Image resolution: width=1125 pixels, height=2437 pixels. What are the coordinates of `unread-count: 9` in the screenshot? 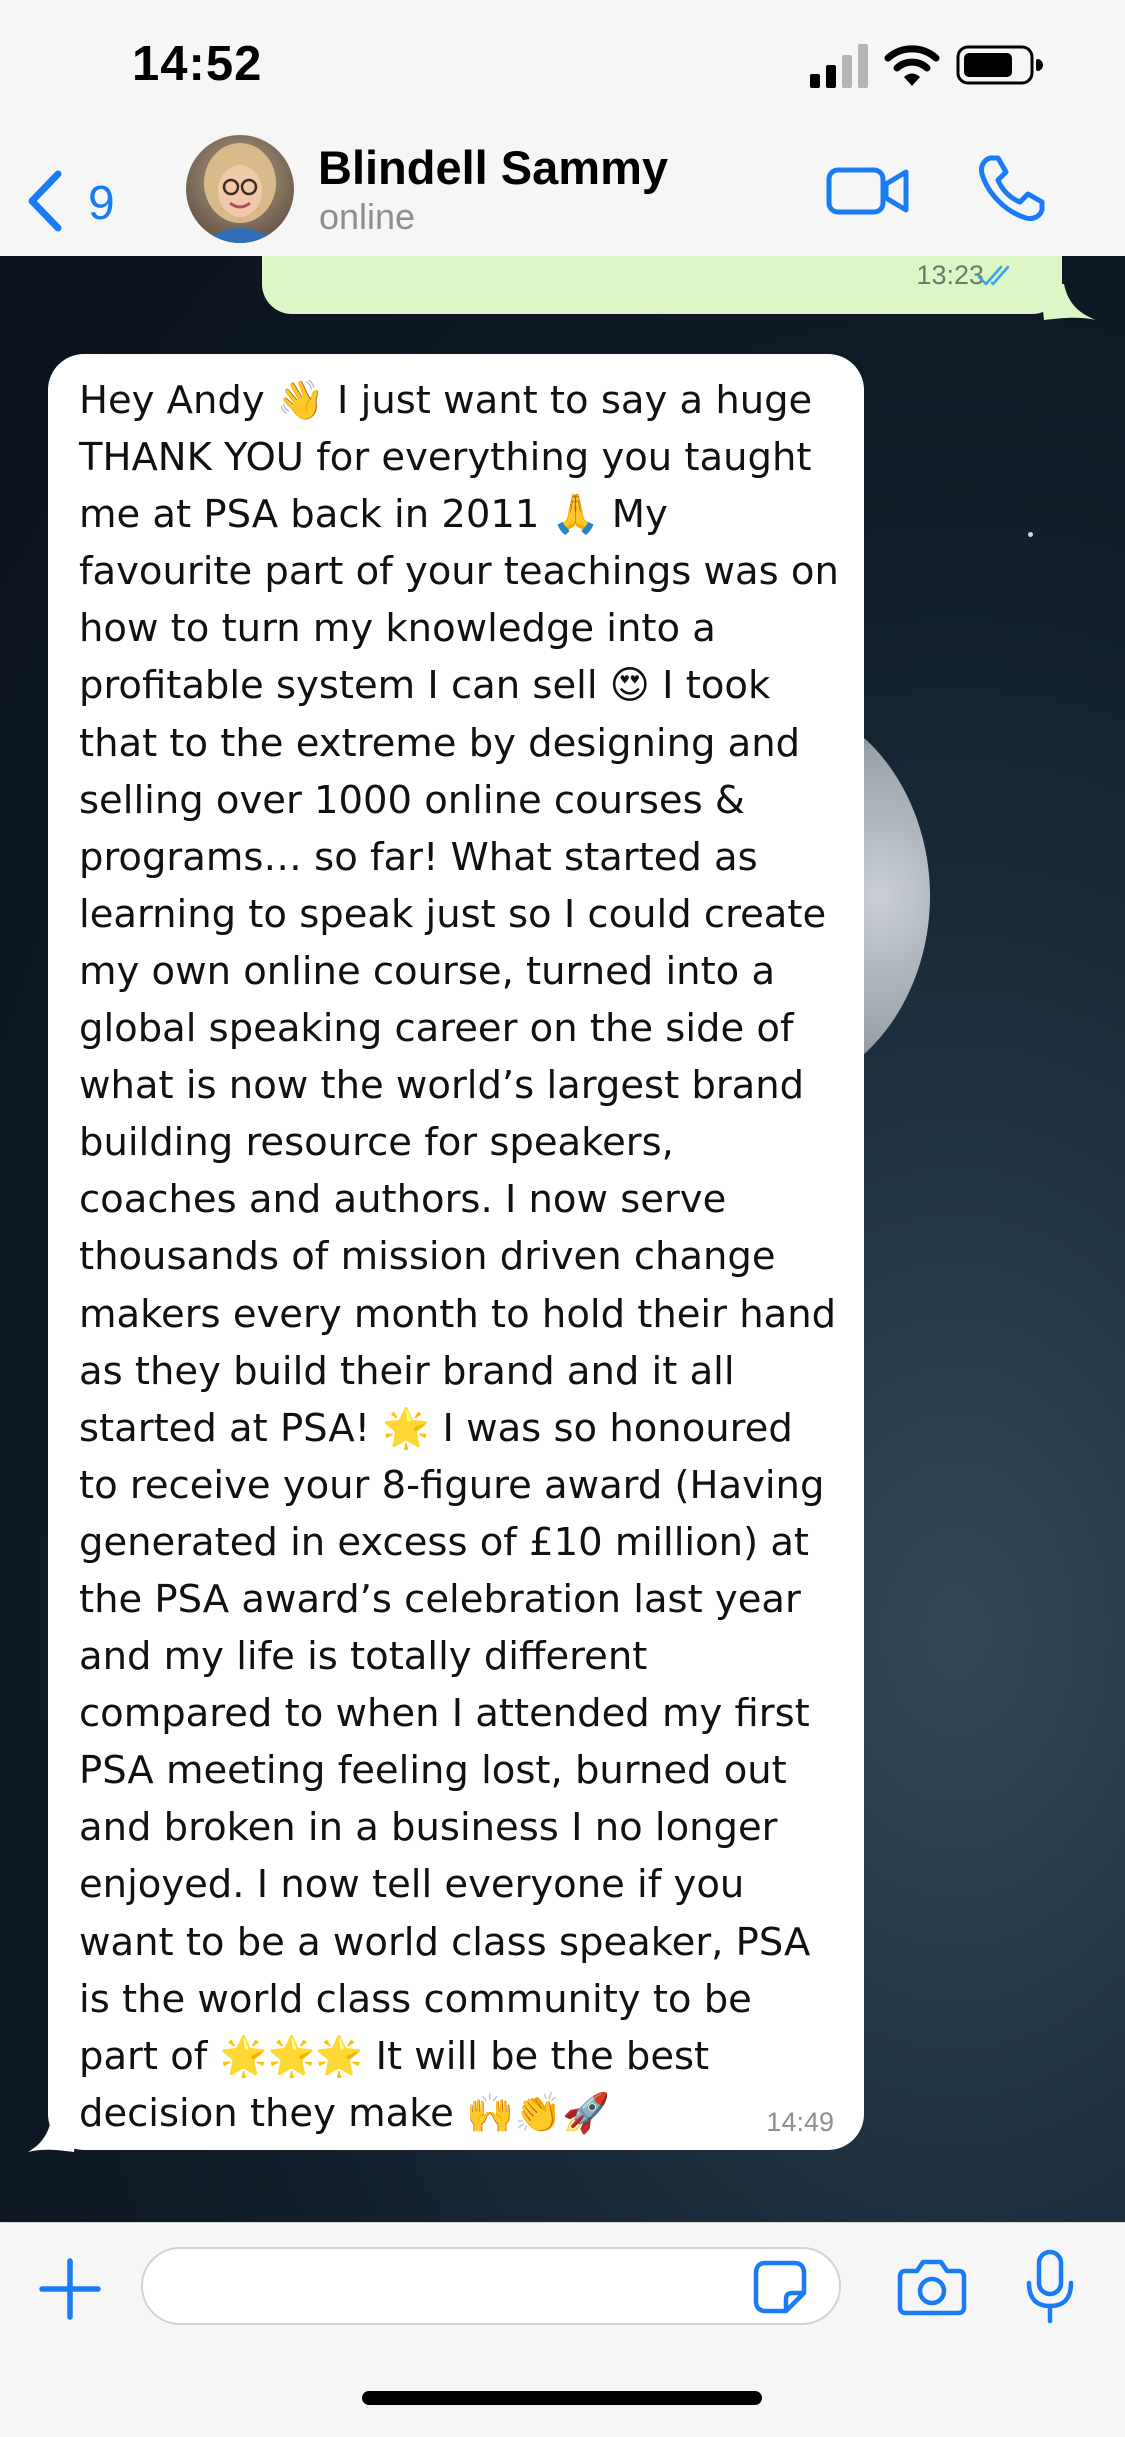 It's located at (101, 203).